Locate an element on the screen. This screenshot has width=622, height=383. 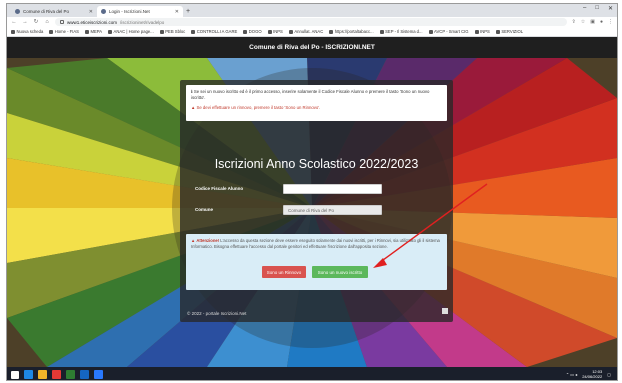
forward-icon: → is located at coordinates (25, 22).